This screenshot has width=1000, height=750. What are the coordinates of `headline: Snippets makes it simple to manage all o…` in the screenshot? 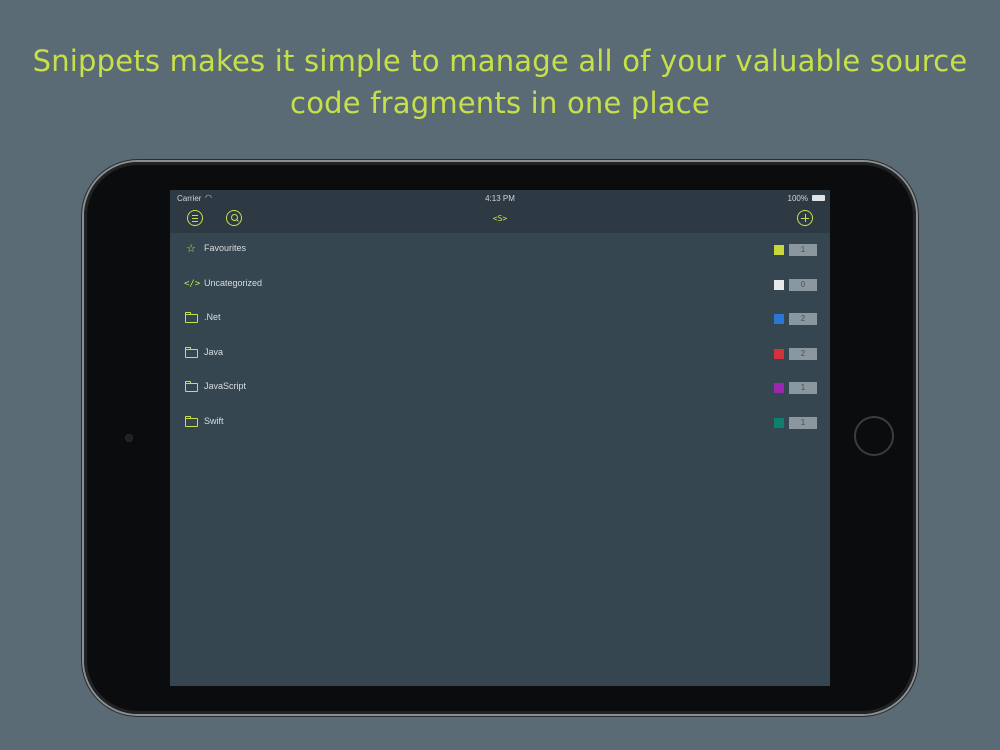 It's located at (500, 82).